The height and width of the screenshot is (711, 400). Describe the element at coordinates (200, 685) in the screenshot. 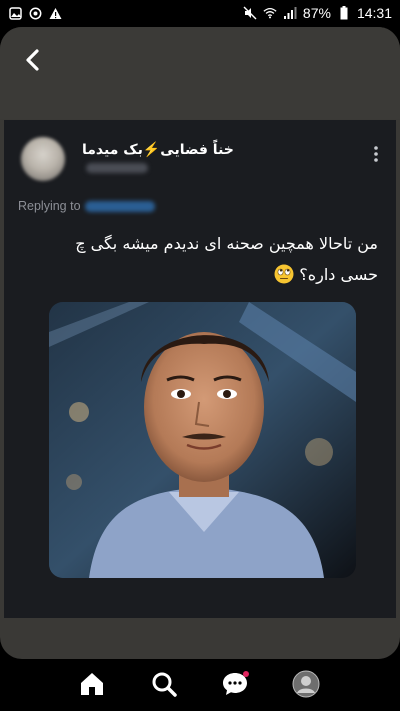

I see `bottom-nav` at that location.